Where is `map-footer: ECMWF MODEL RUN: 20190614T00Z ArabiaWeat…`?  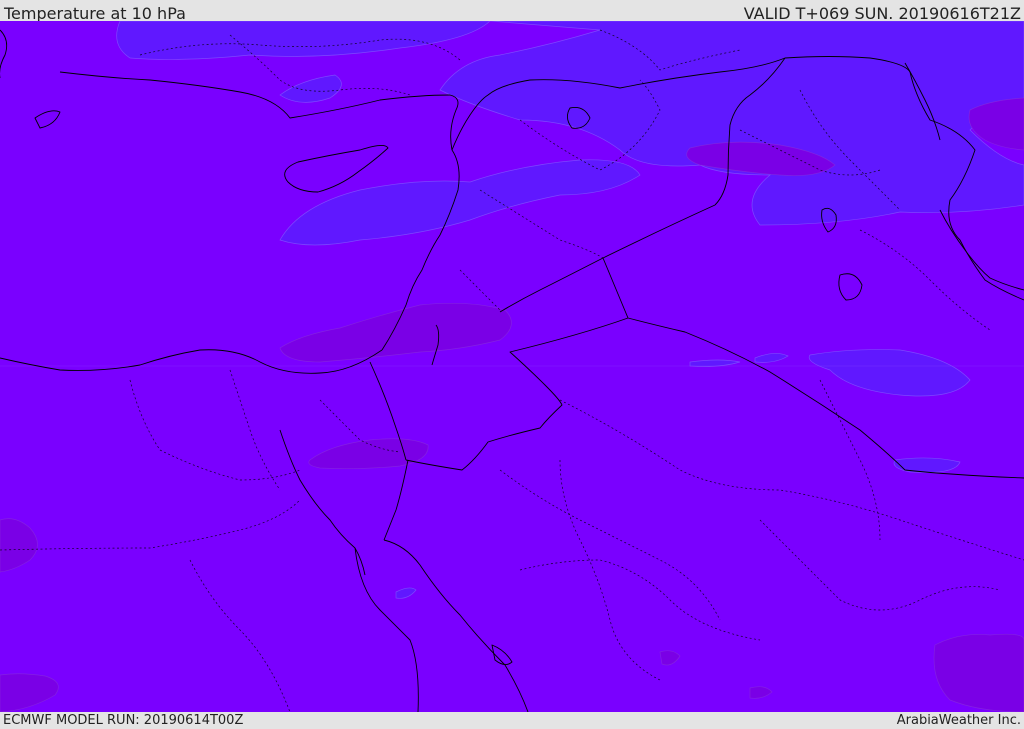
map-footer: ECMWF MODEL RUN: 20190614T00Z ArabiaWeat… is located at coordinates (512, 720).